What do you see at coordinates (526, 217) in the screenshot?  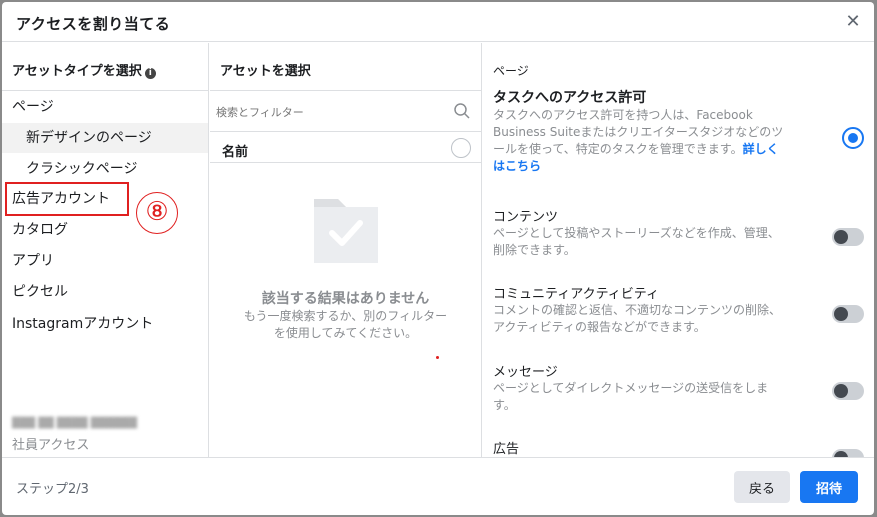 I see `content-title: コンテンツ` at bounding box center [526, 217].